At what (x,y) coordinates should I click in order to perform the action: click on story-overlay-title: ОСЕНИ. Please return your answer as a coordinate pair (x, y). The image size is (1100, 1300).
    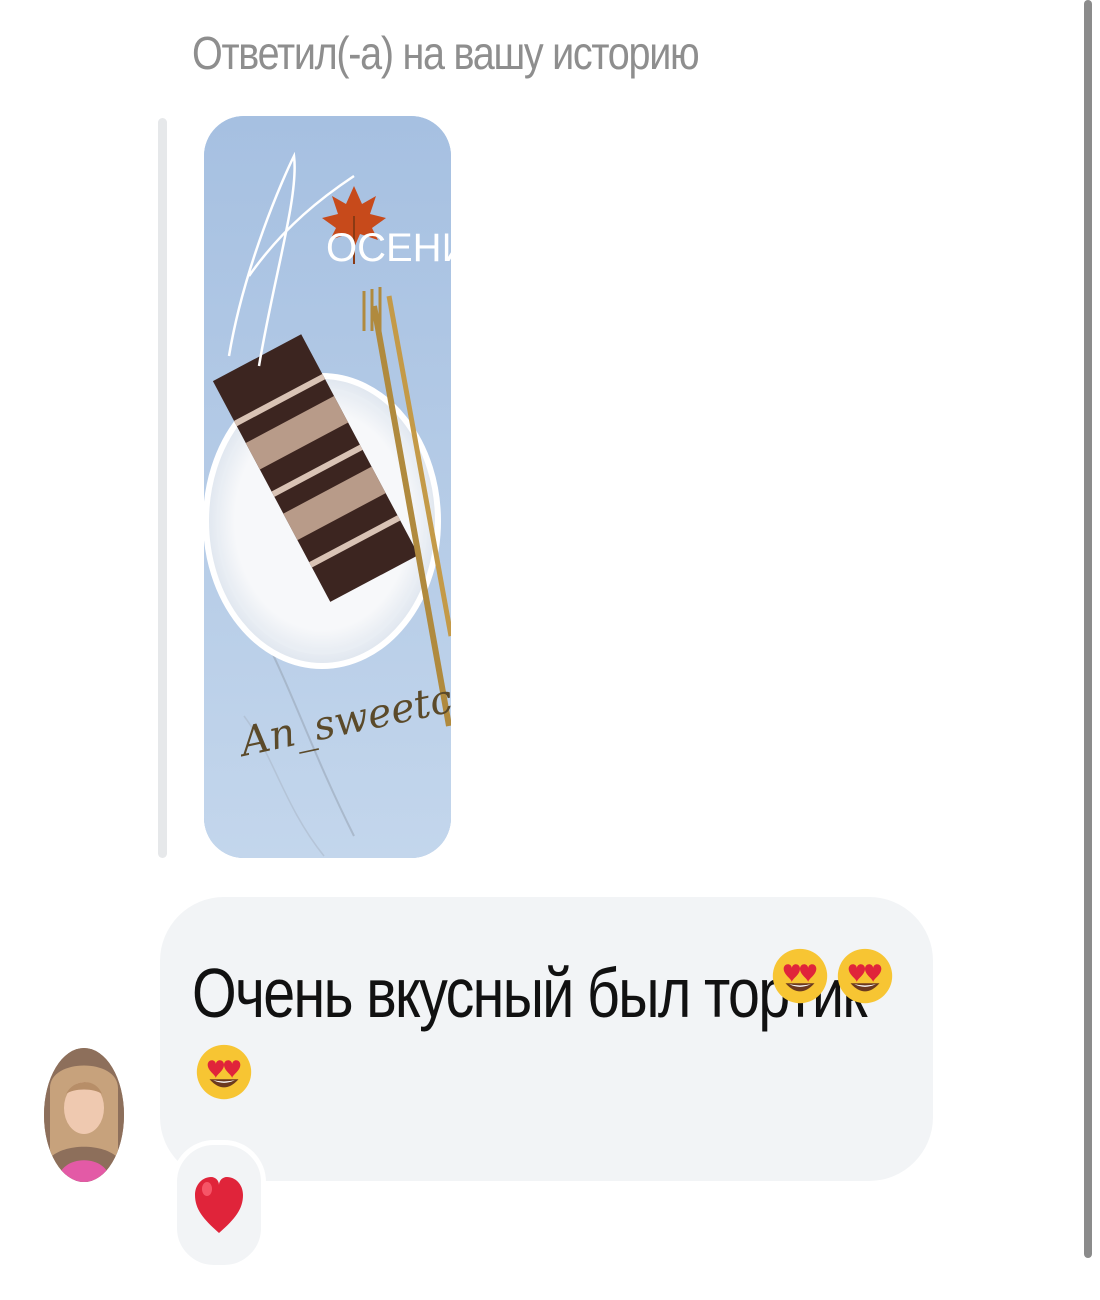
    Looking at the image, I should click on (388, 248).